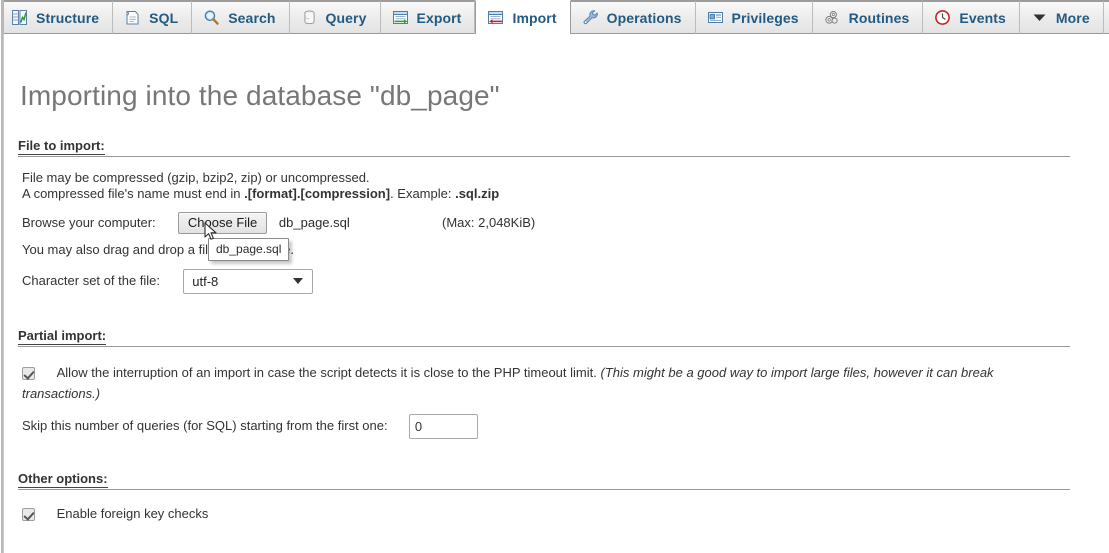 This screenshot has height=553, width=1109. Describe the element at coordinates (400, 17) in the screenshot. I see `export-icon` at that location.